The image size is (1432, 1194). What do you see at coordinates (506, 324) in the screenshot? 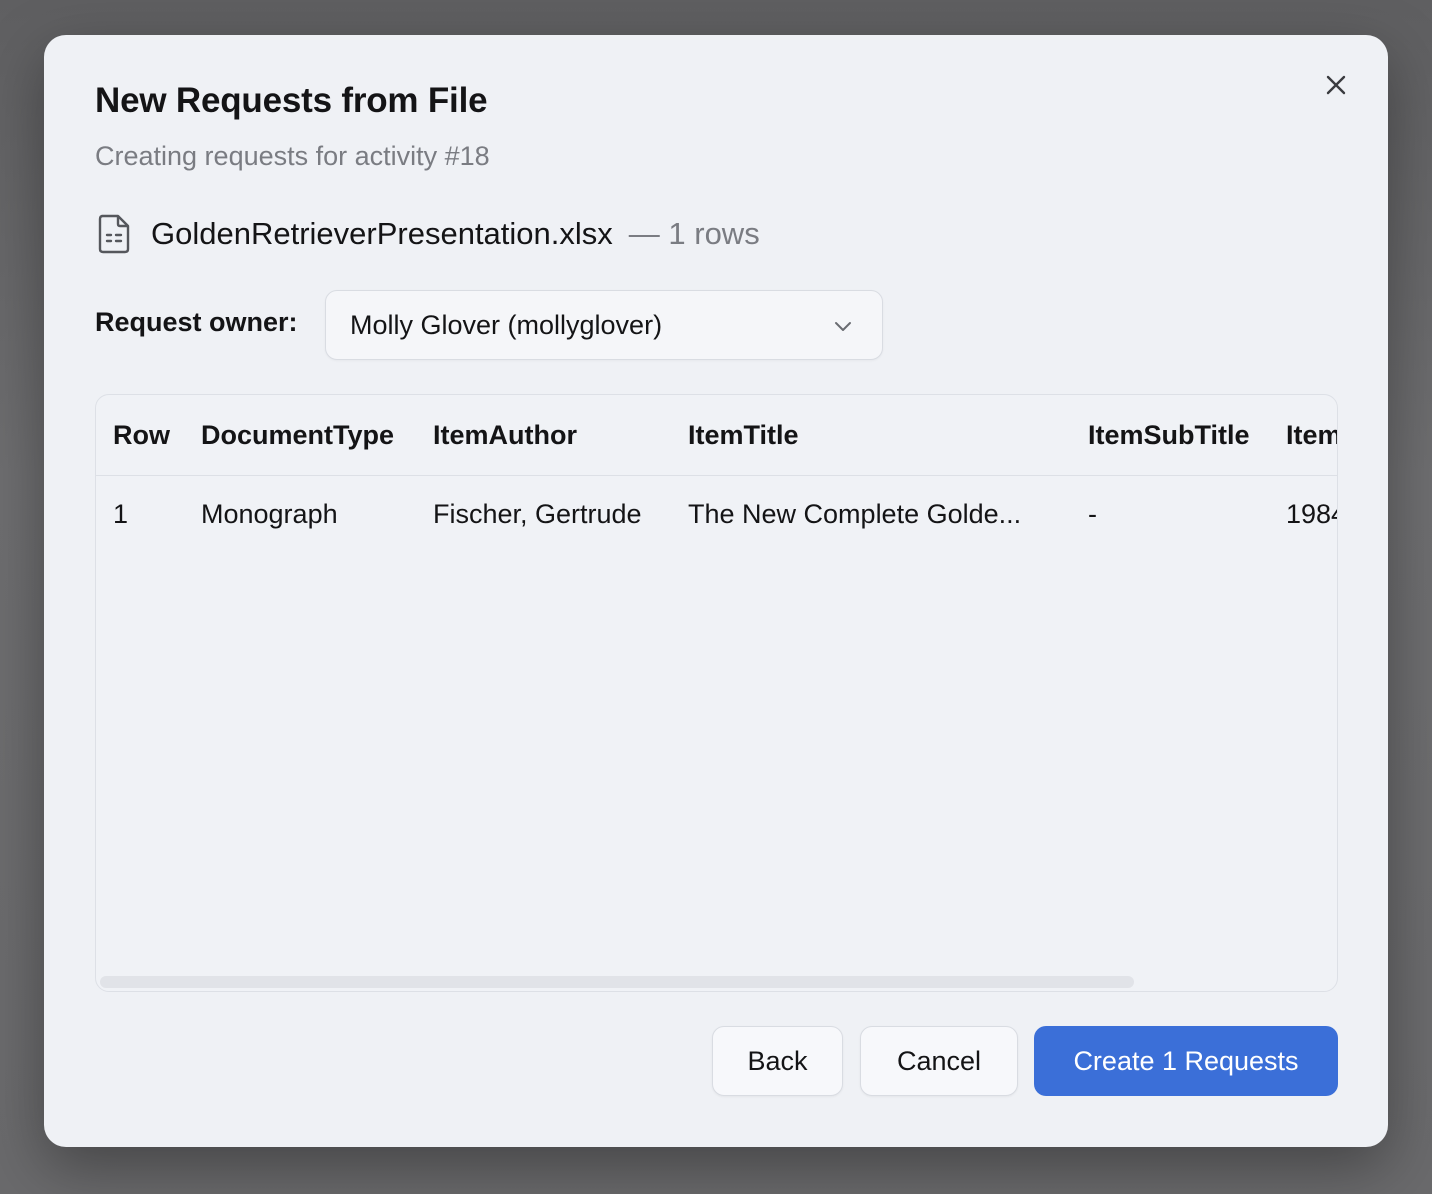
I see `request-owner-value: Molly Glover (mollyglover)` at bounding box center [506, 324].